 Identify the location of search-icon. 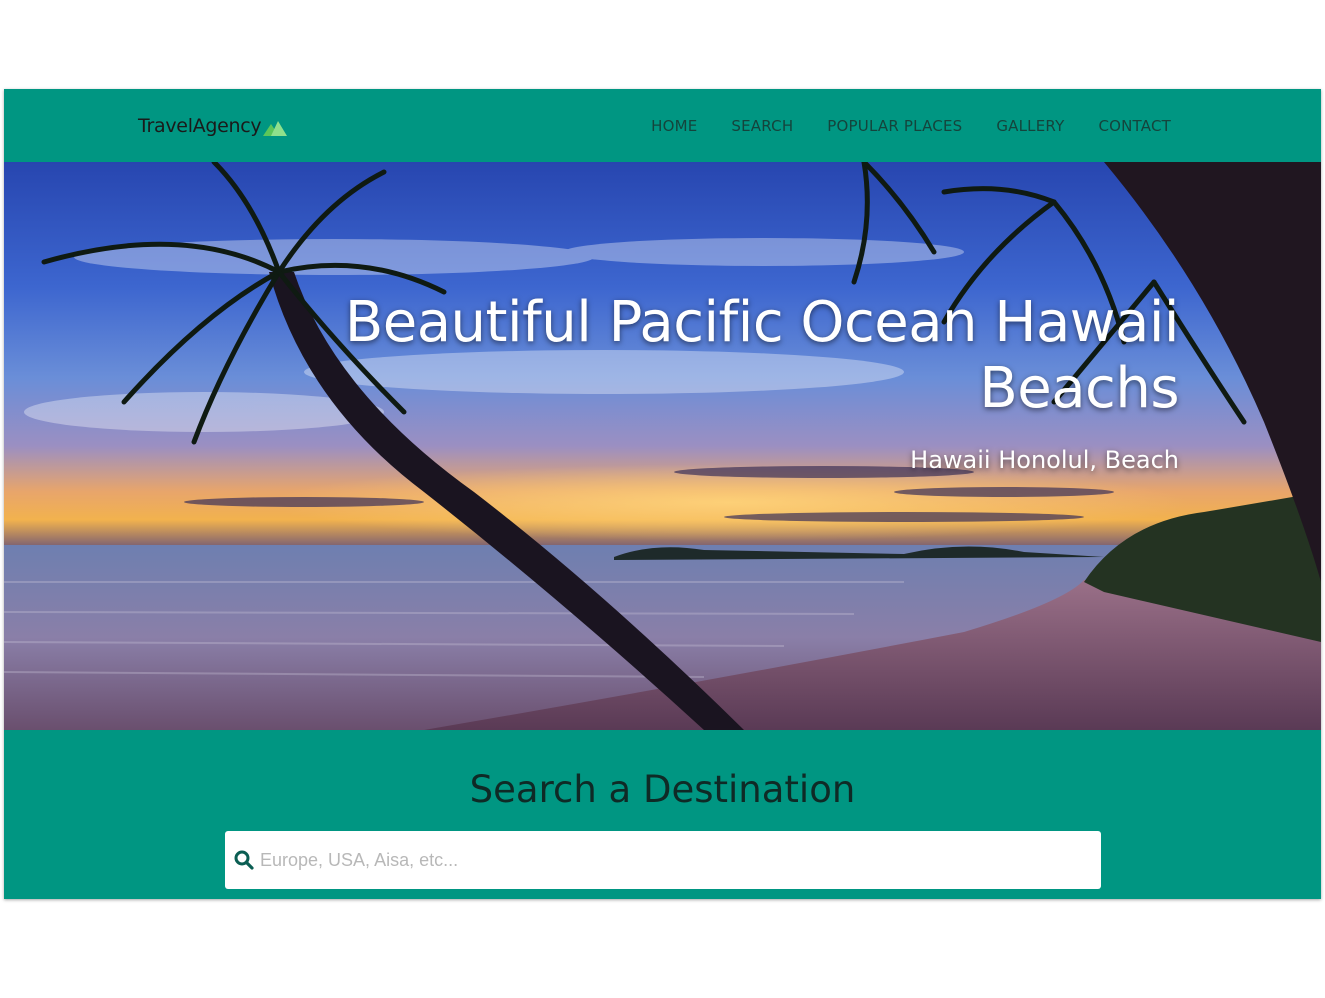
(244, 860).